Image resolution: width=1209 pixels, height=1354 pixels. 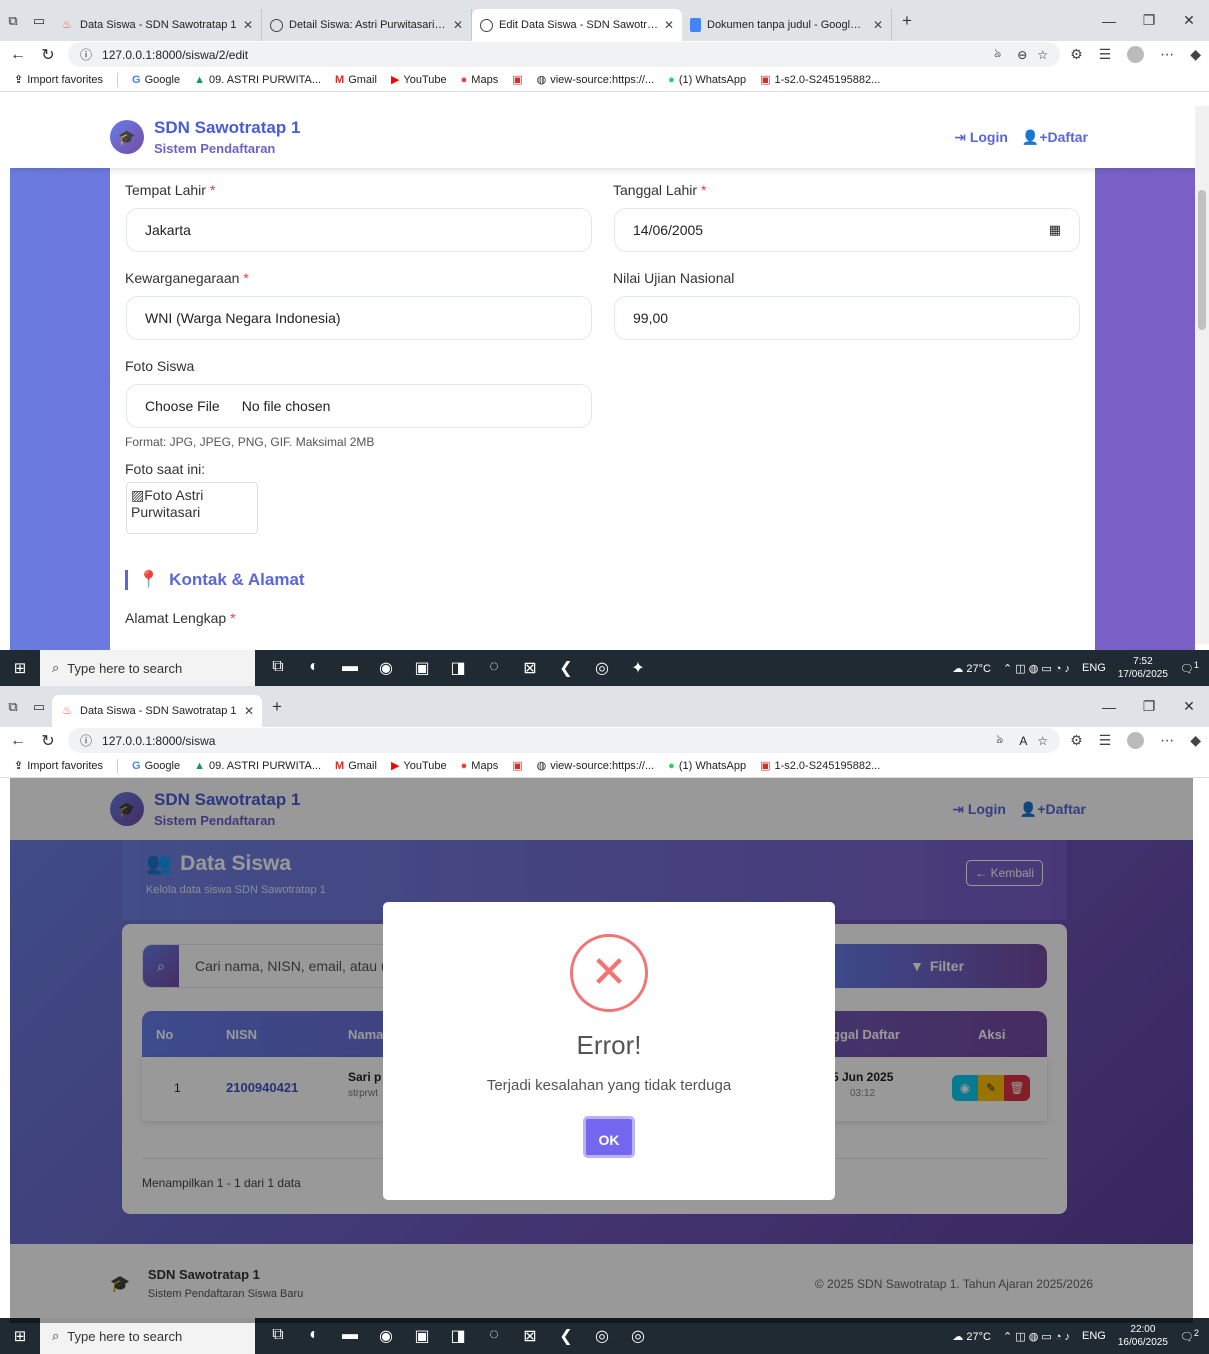 What do you see at coordinates (1143, 668) in the screenshot?
I see `clock: 7:52 17/06/2025` at bounding box center [1143, 668].